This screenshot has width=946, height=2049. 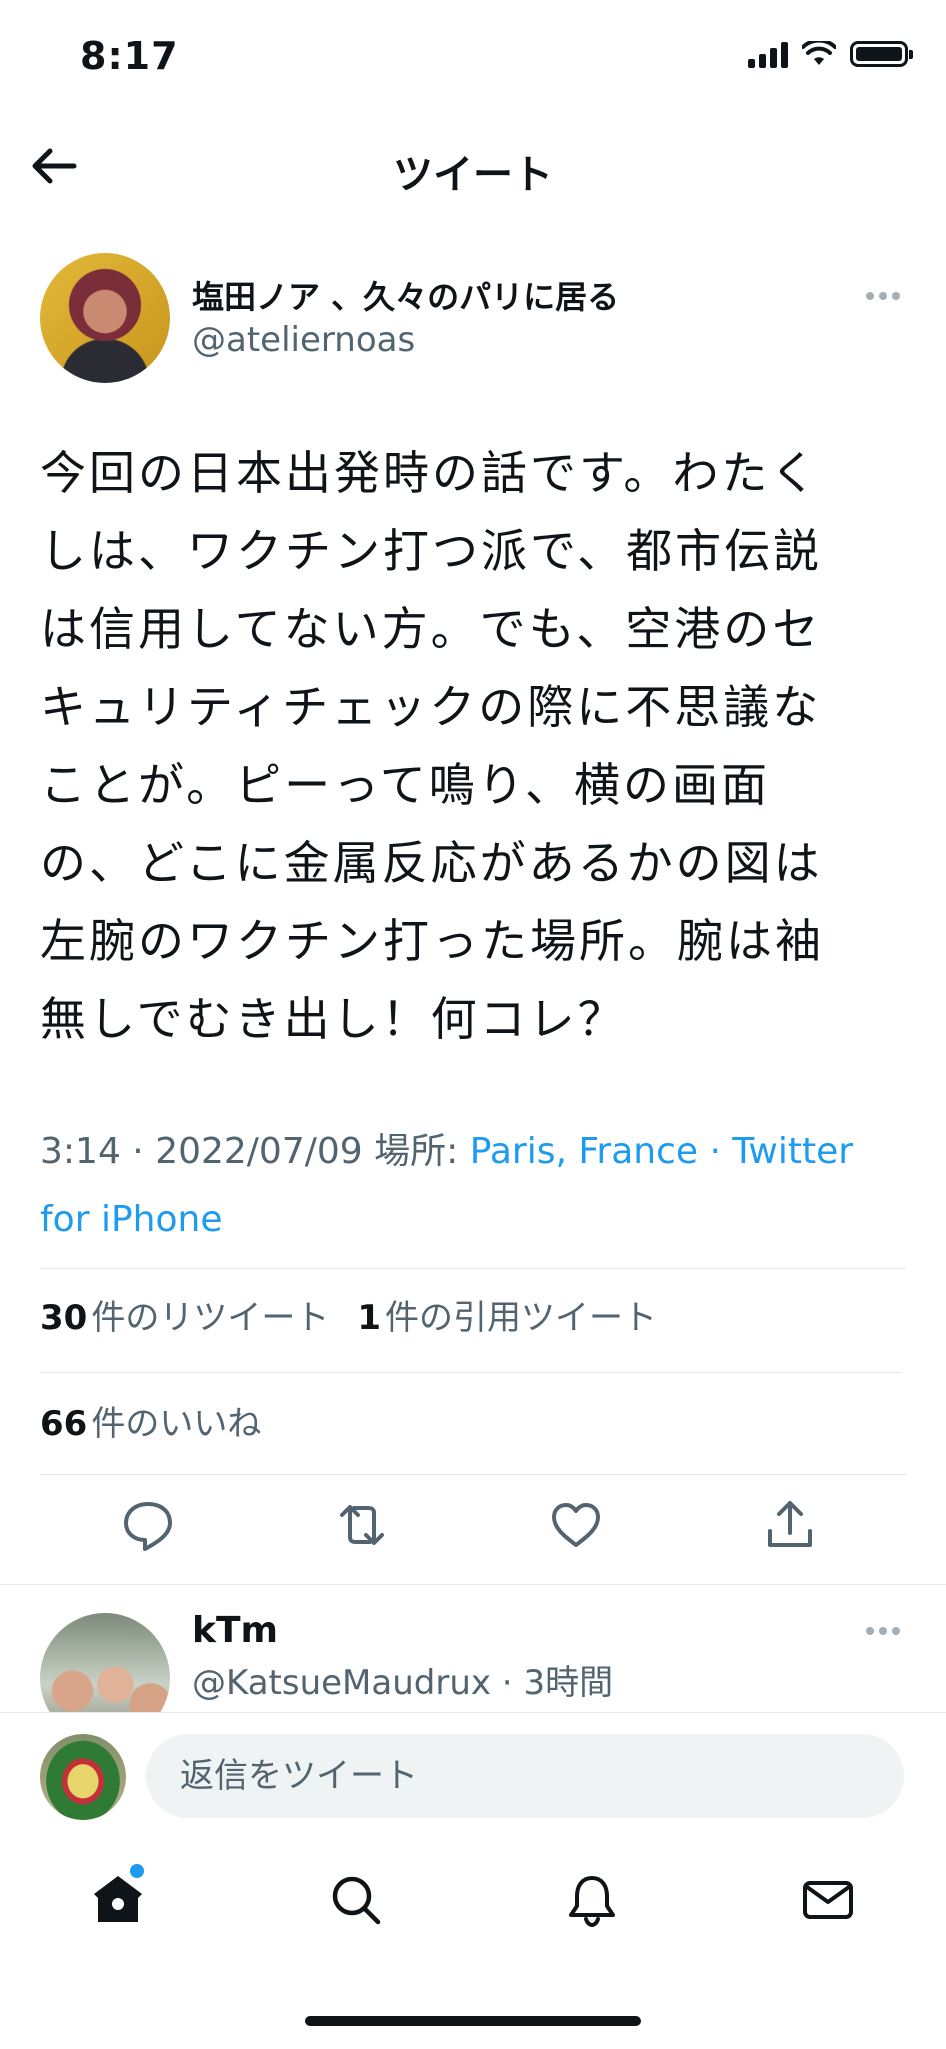 What do you see at coordinates (473, 175) in the screenshot?
I see `page-title: ツイート` at bounding box center [473, 175].